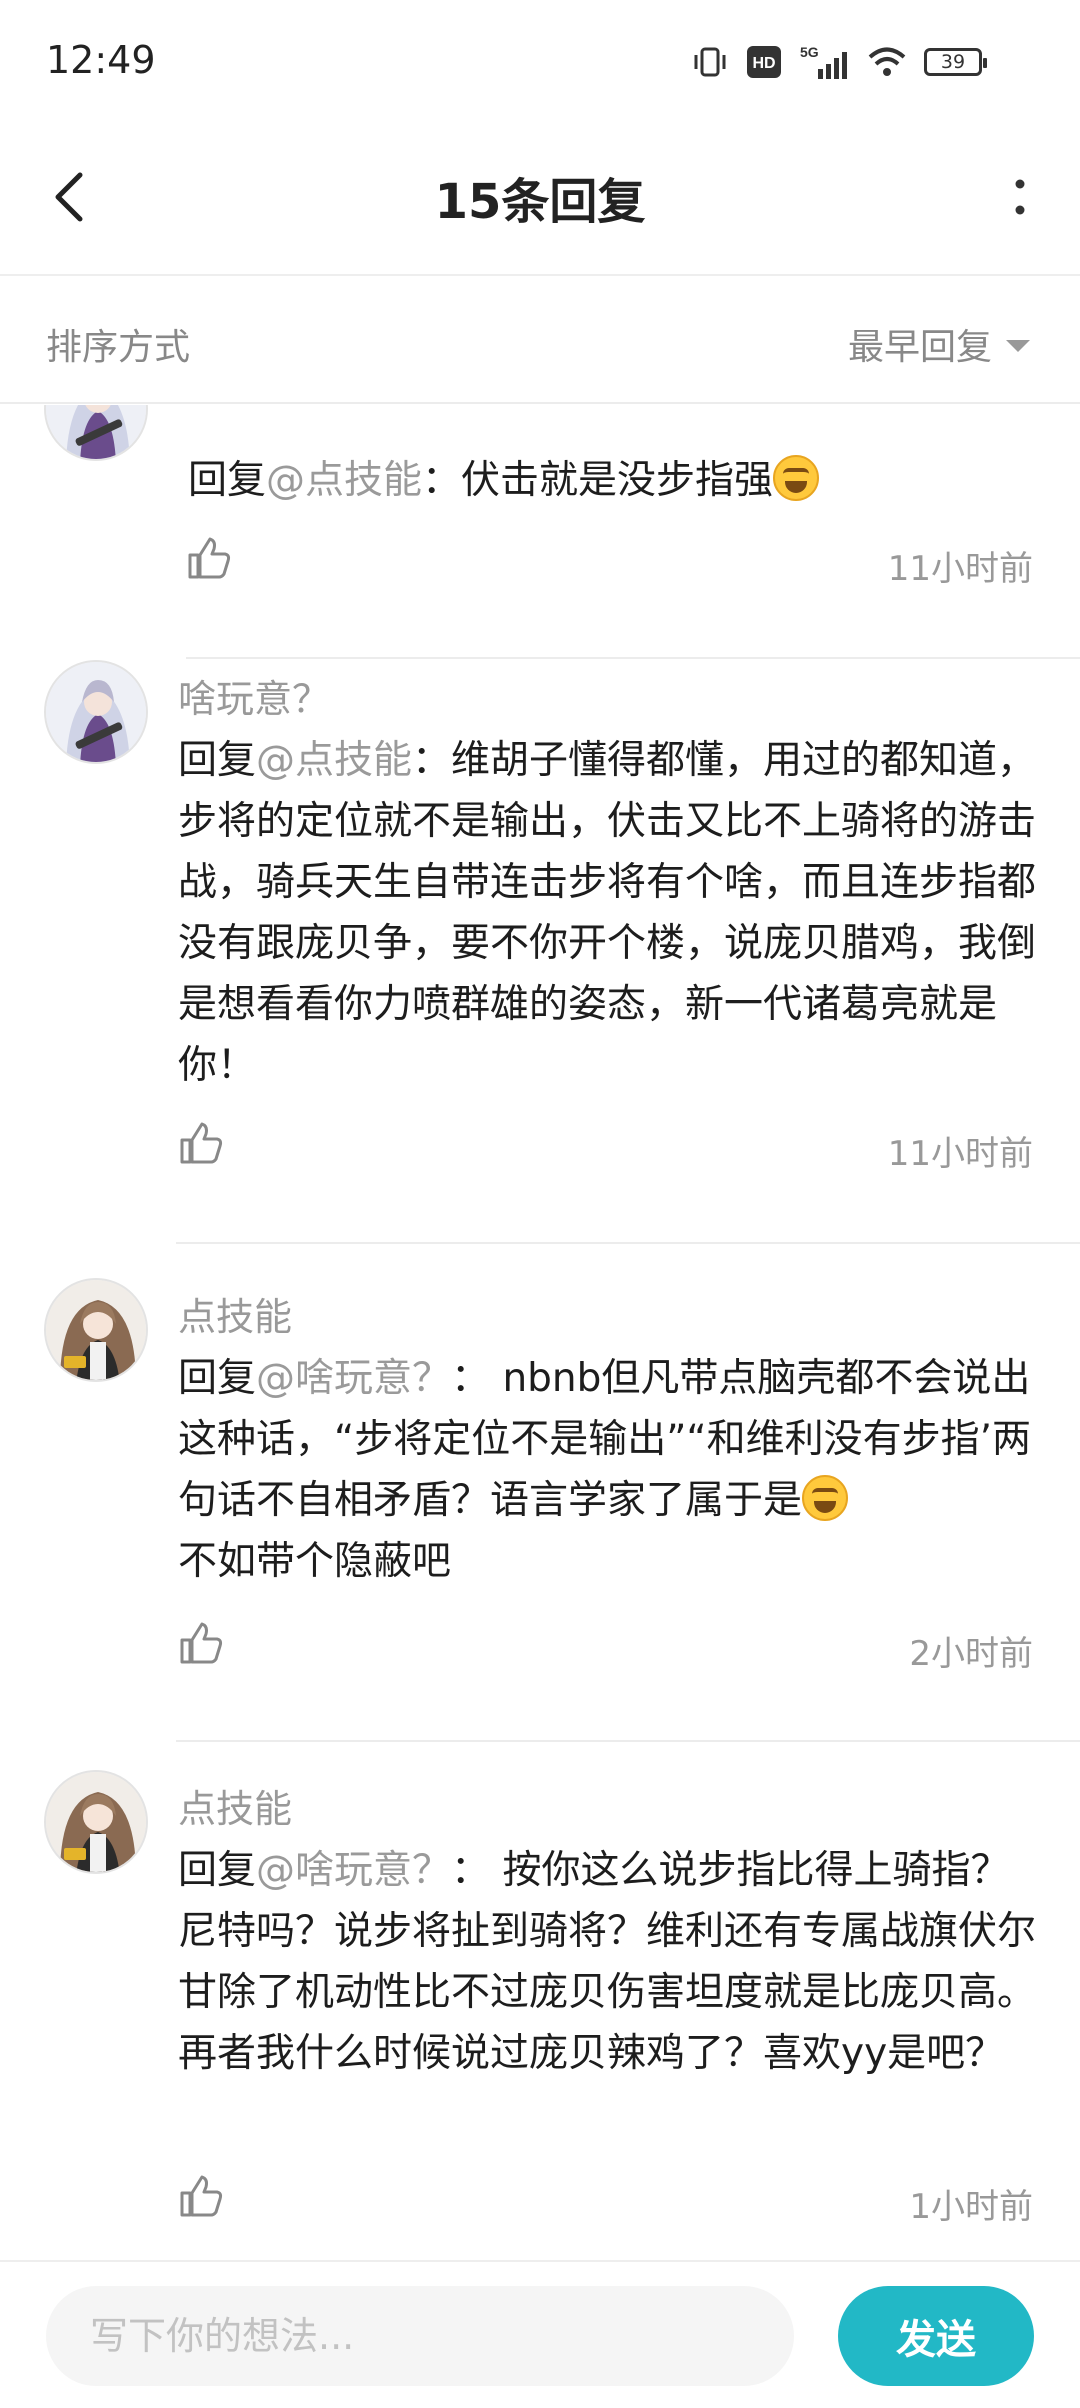 The height and width of the screenshot is (2408, 1080). Describe the element at coordinates (809, 52) in the screenshot. I see `network-label: 5G` at that location.